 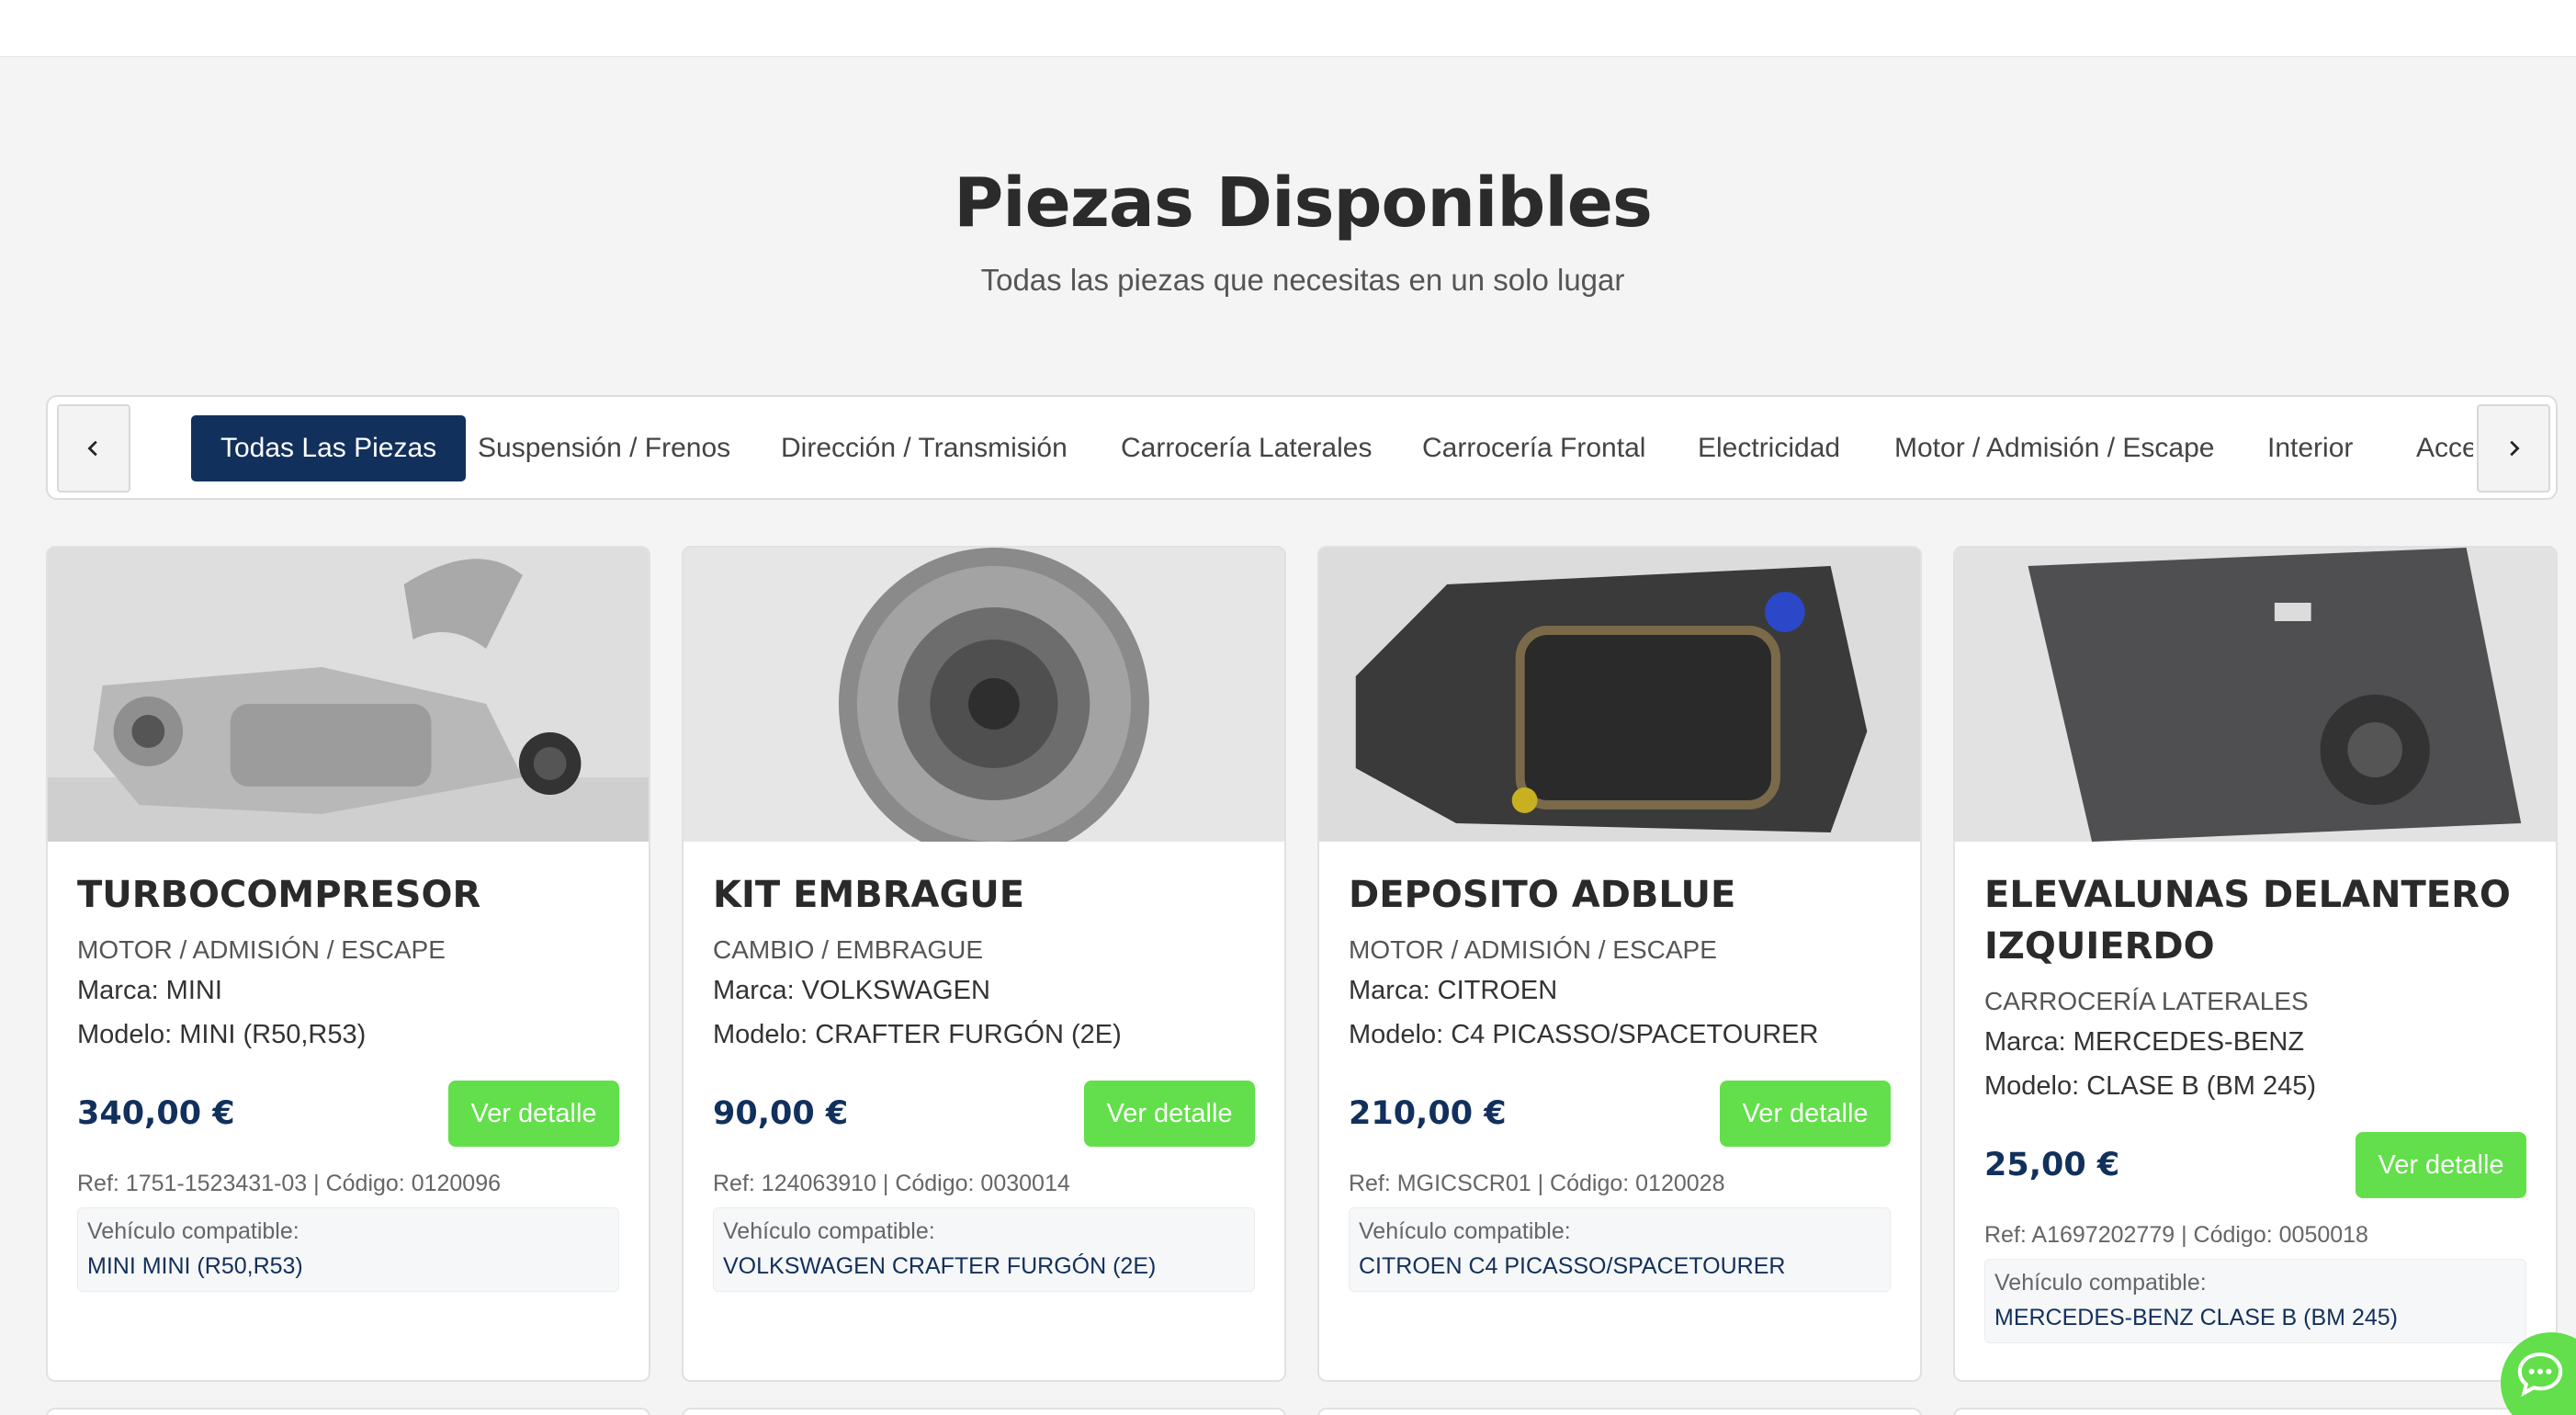 I want to click on product-image-kit-embrague, so click(x=984, y=695).